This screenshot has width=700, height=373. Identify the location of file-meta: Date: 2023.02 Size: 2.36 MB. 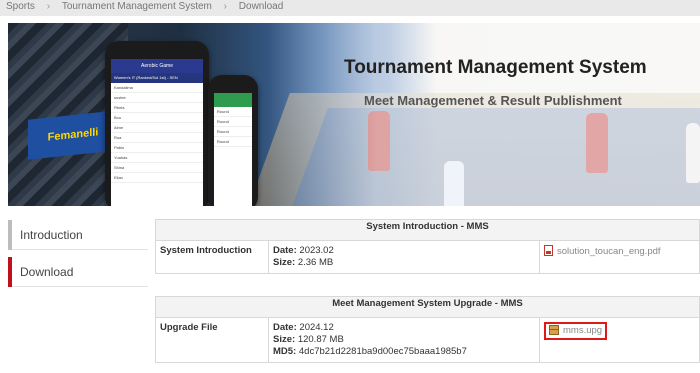
(404, 257).